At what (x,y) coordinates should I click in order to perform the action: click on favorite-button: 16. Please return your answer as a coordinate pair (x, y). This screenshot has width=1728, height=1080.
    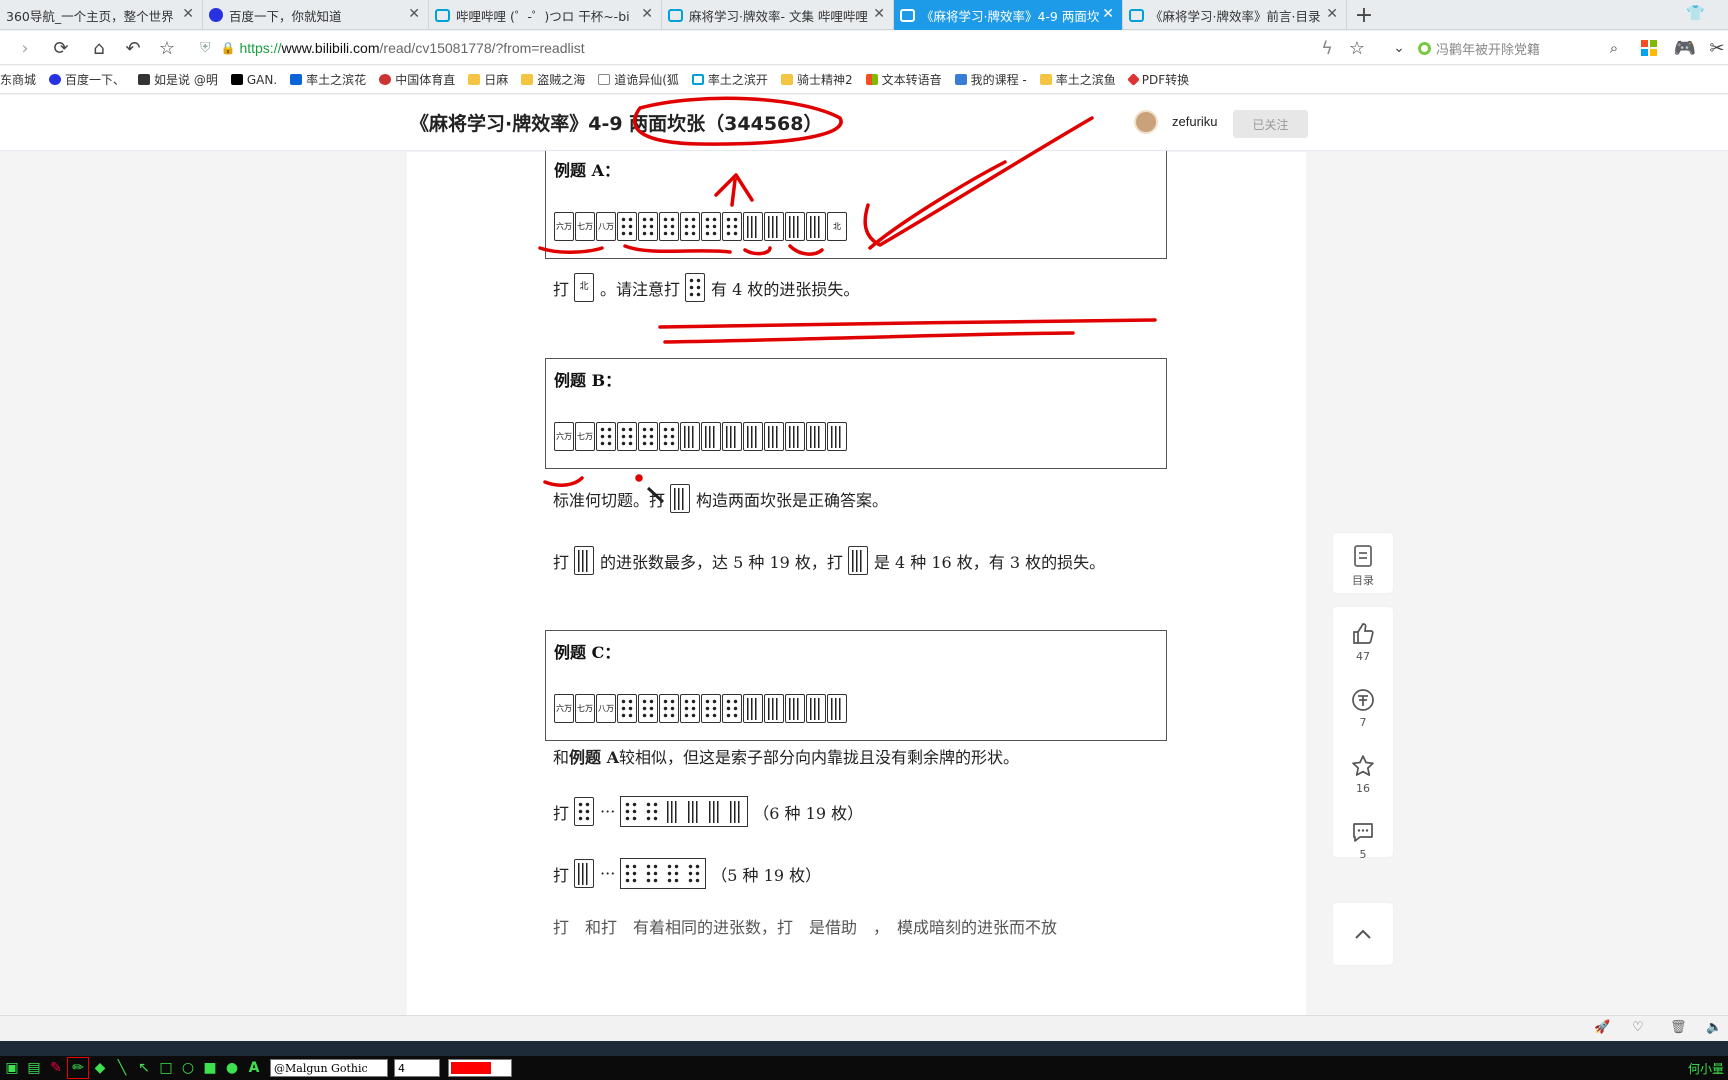
    Looking at the image, I should click on (1363, 774).